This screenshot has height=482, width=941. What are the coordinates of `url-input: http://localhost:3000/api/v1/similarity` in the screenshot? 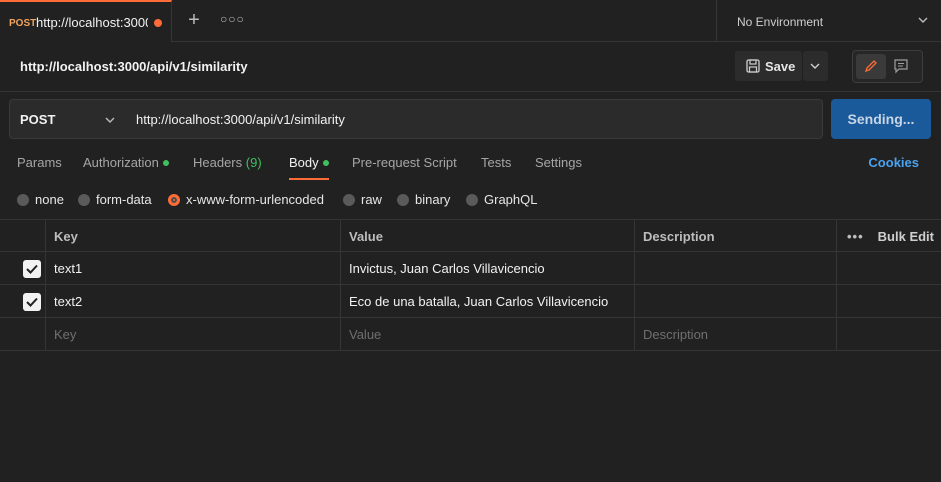 It's located at (473, 119).